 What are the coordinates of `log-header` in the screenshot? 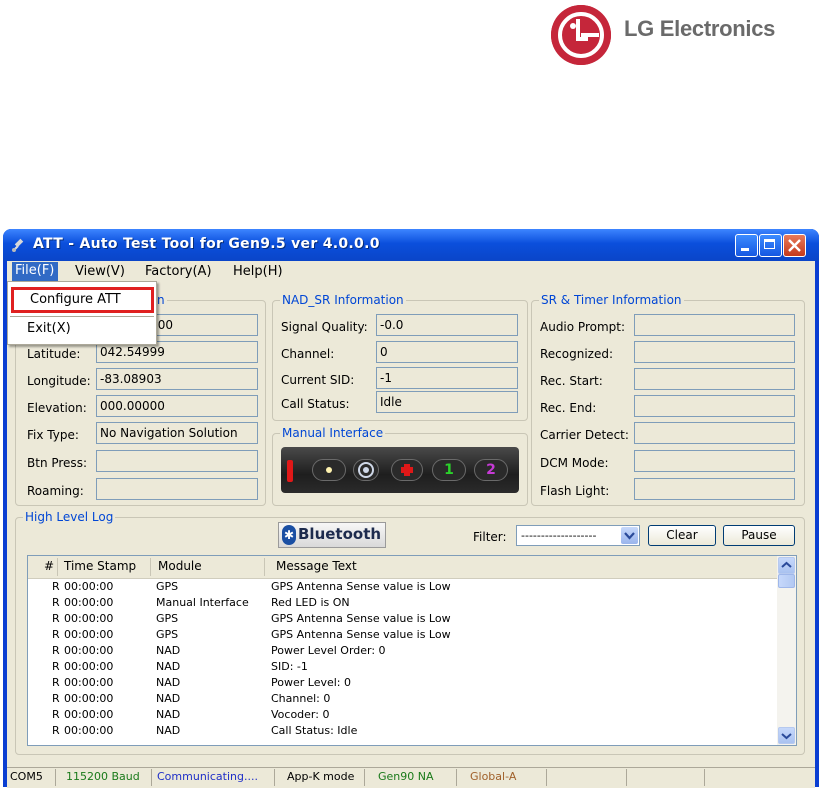 It's located at (402, 567).